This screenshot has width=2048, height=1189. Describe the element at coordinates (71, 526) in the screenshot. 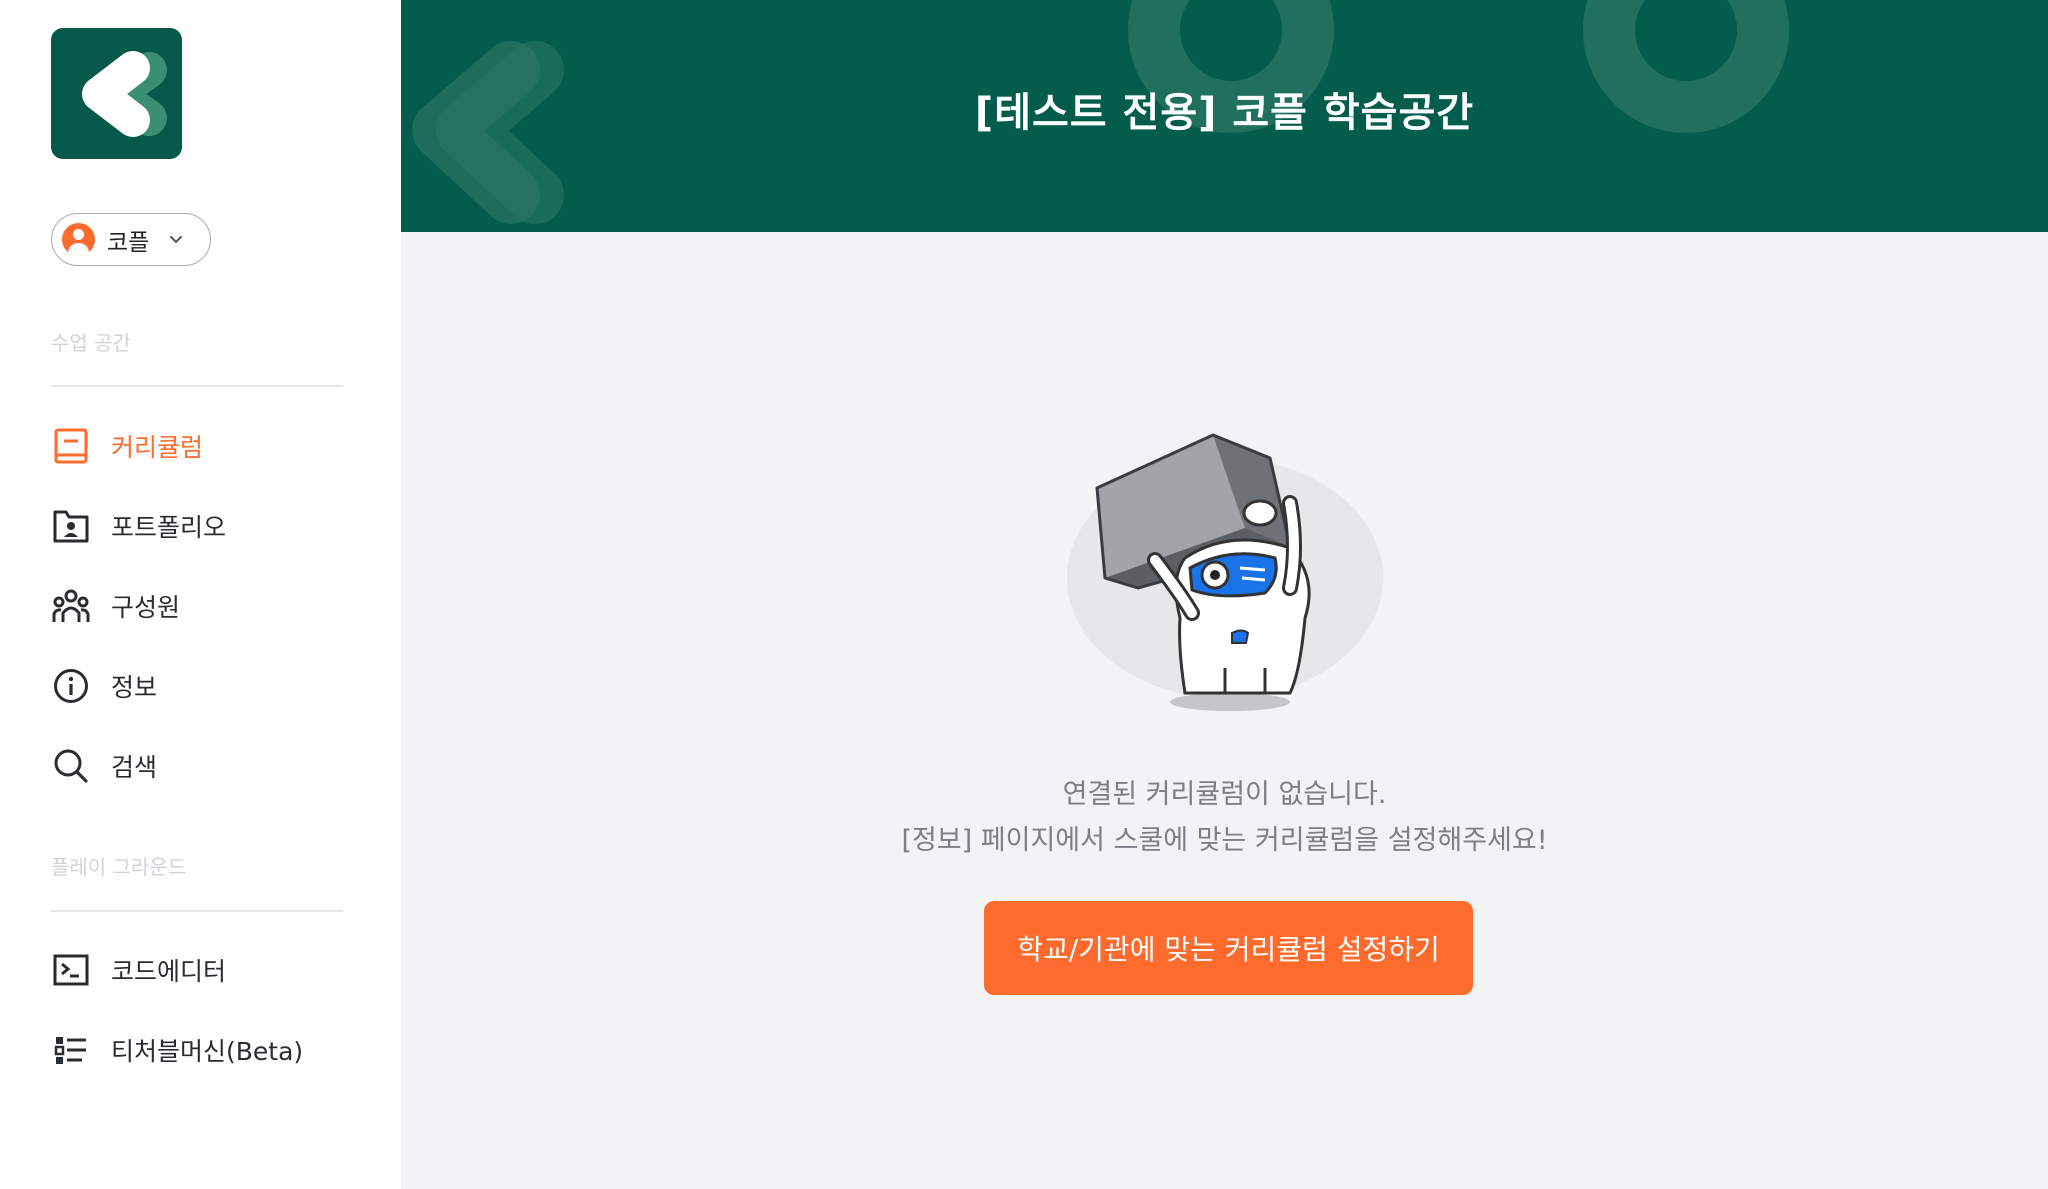

I see `portfolio-icon` at that location.